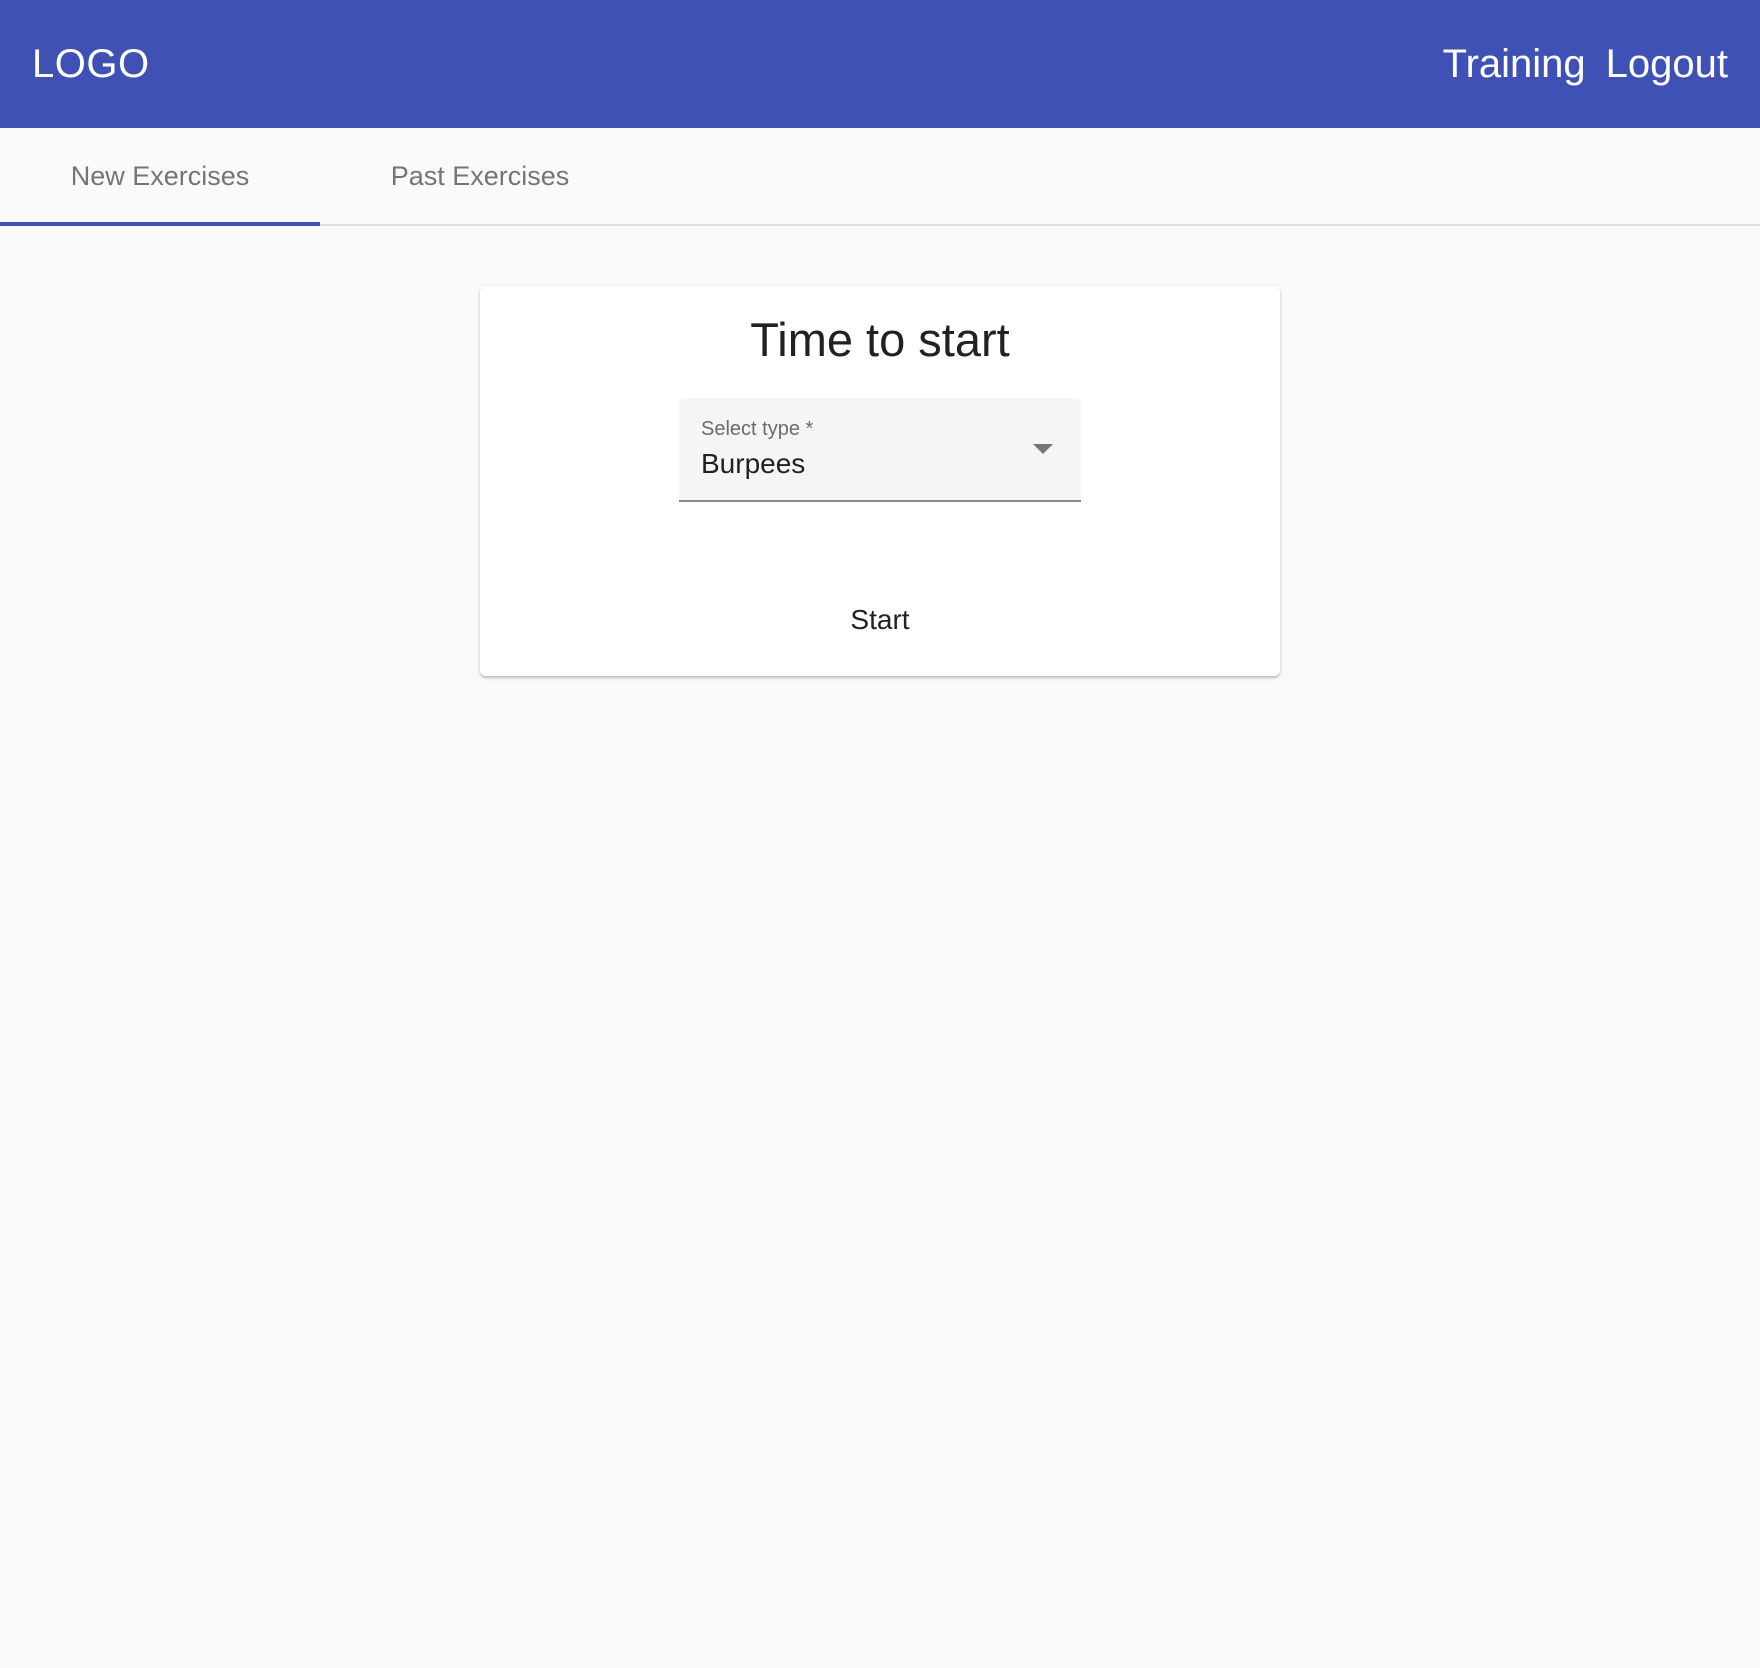  Describe the element at coordinates (880, 450) in the screenshot. I see `exercise-type-select: Select type * Burpees` at that location.